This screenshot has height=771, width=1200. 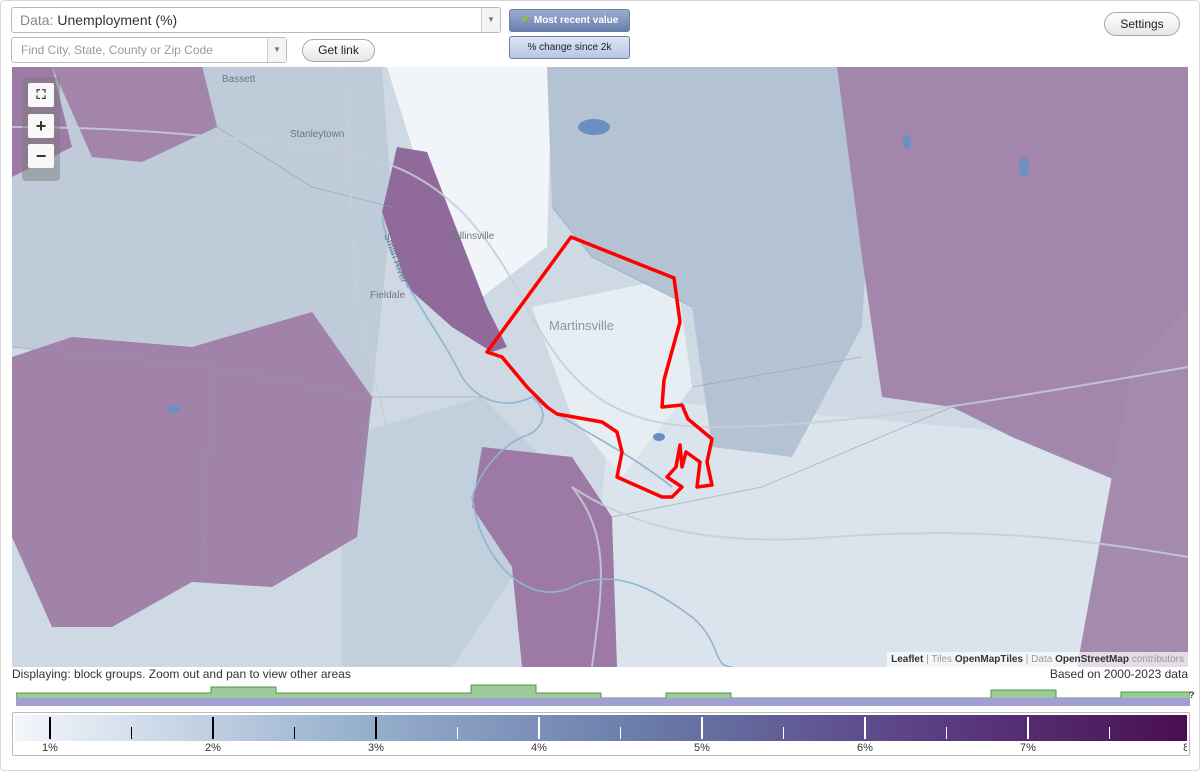 What do you see at coordinates (37, 20) in the screenshot?
I see `data-select-label: Data:` at bounding box center [37, 20].